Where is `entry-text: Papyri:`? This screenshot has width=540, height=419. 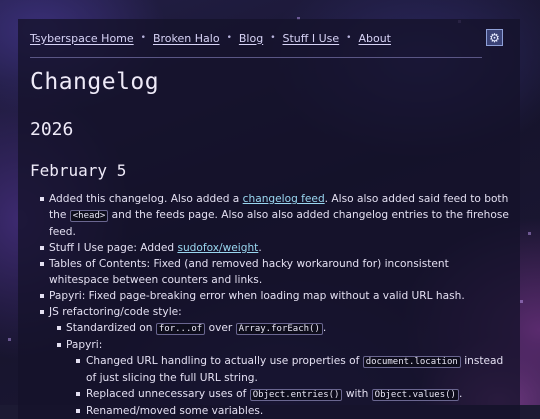 entry-text: Papyri: is located at coordinates (84, 345).